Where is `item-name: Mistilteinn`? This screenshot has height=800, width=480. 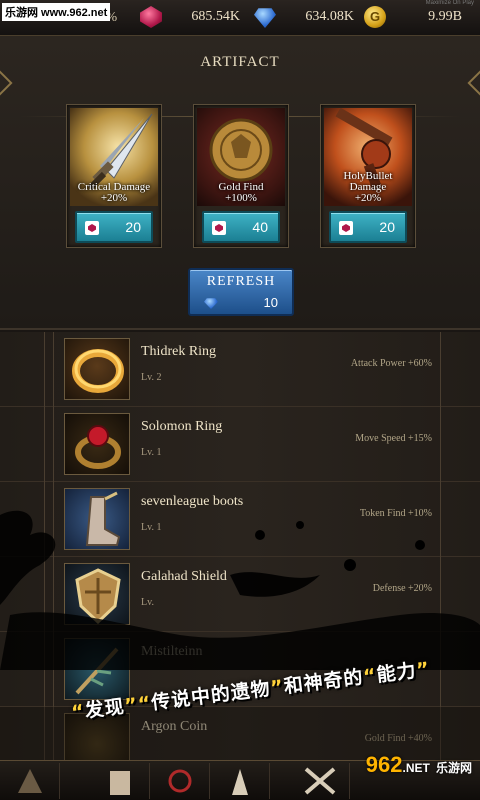
item-name: Mistilteinn is located at coordinates (172, 651).